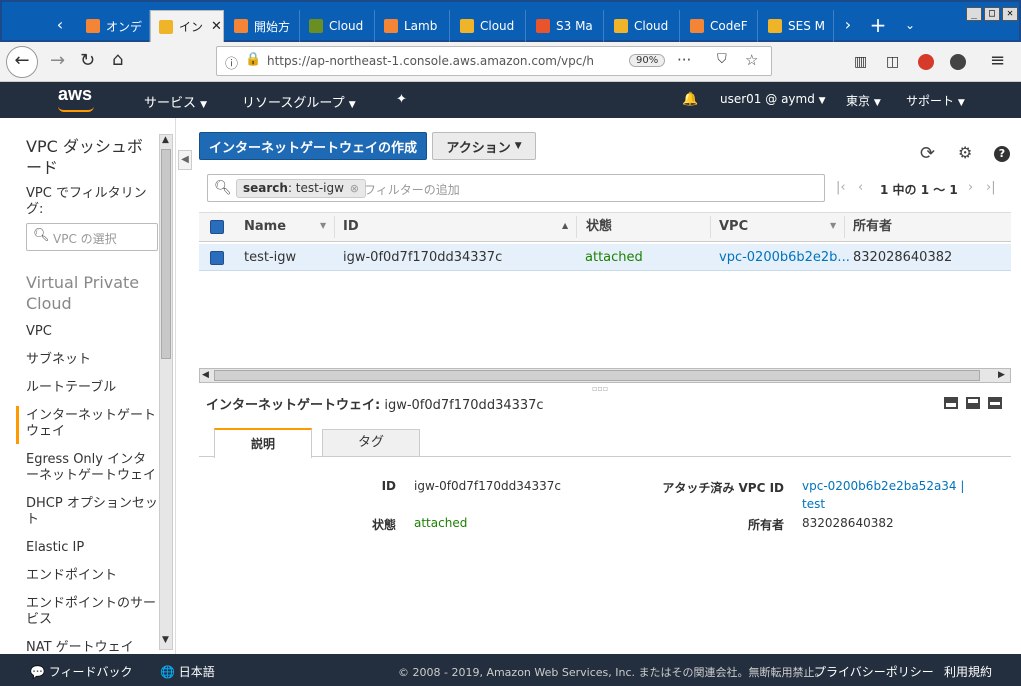  Describe the element at coordinates (599, 227) in the screenshot. I see `column-header-state: 状態` at that location.